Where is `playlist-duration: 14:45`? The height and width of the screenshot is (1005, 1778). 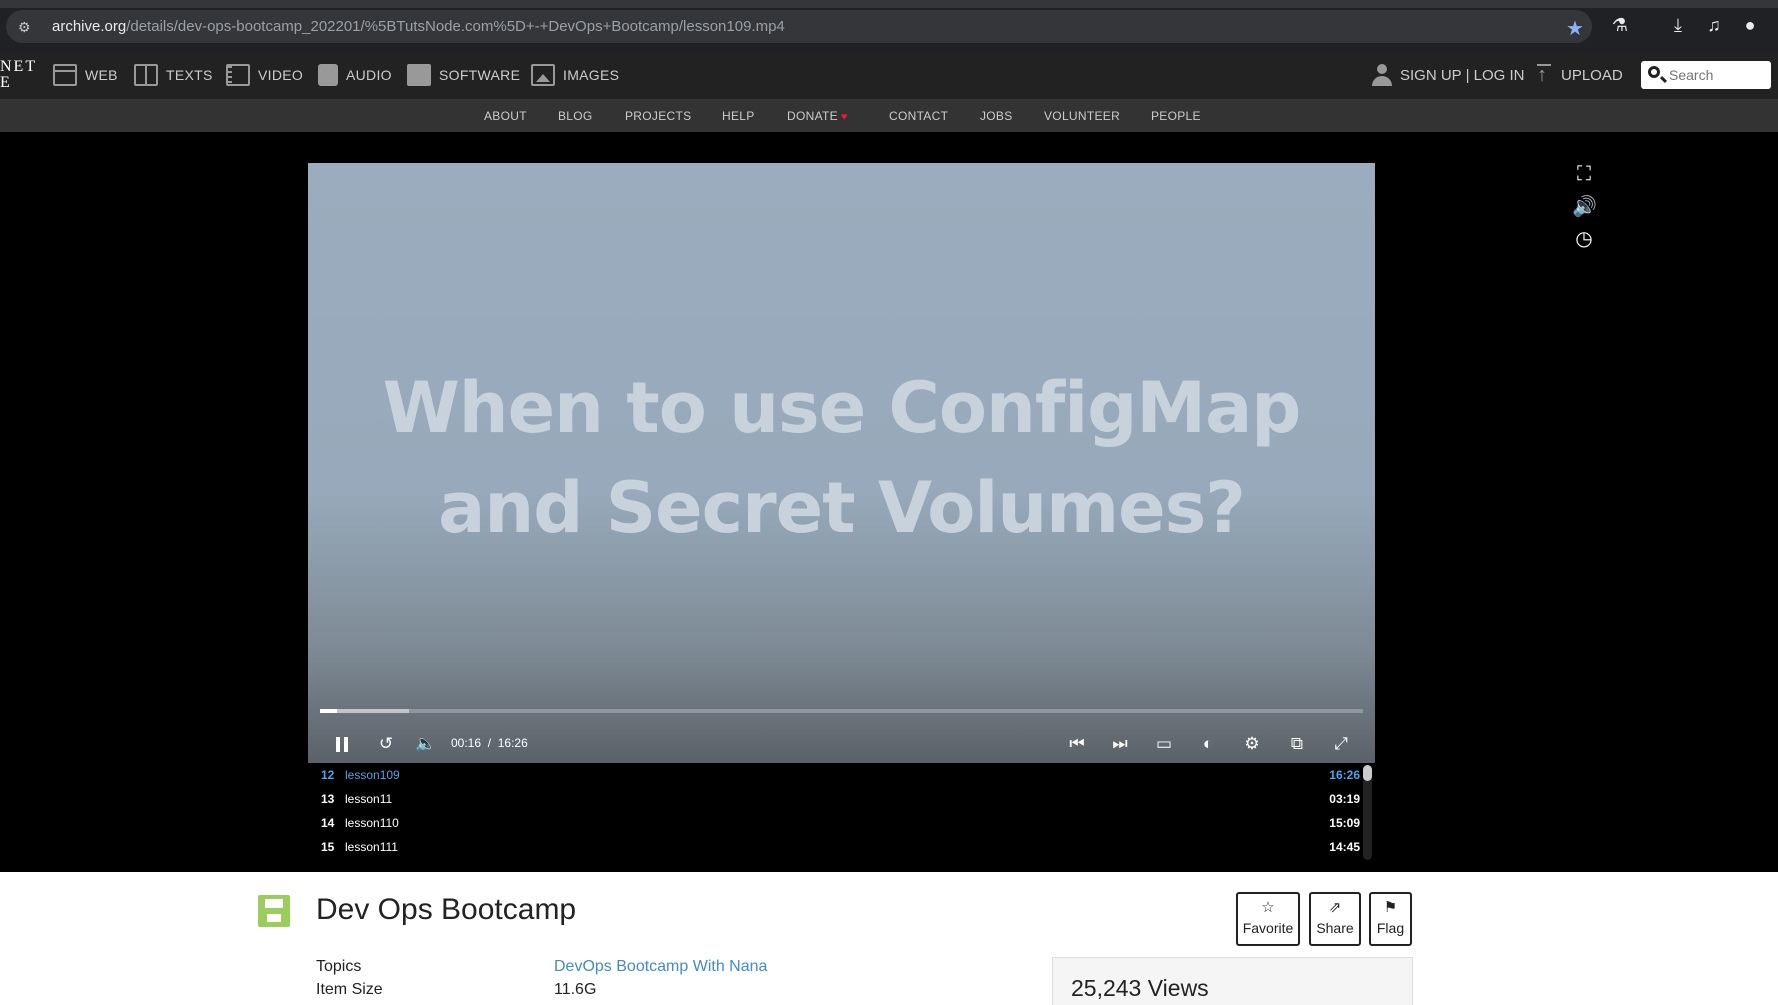
playlist-duration: 14:45 is located at coordinates (1344, 847).